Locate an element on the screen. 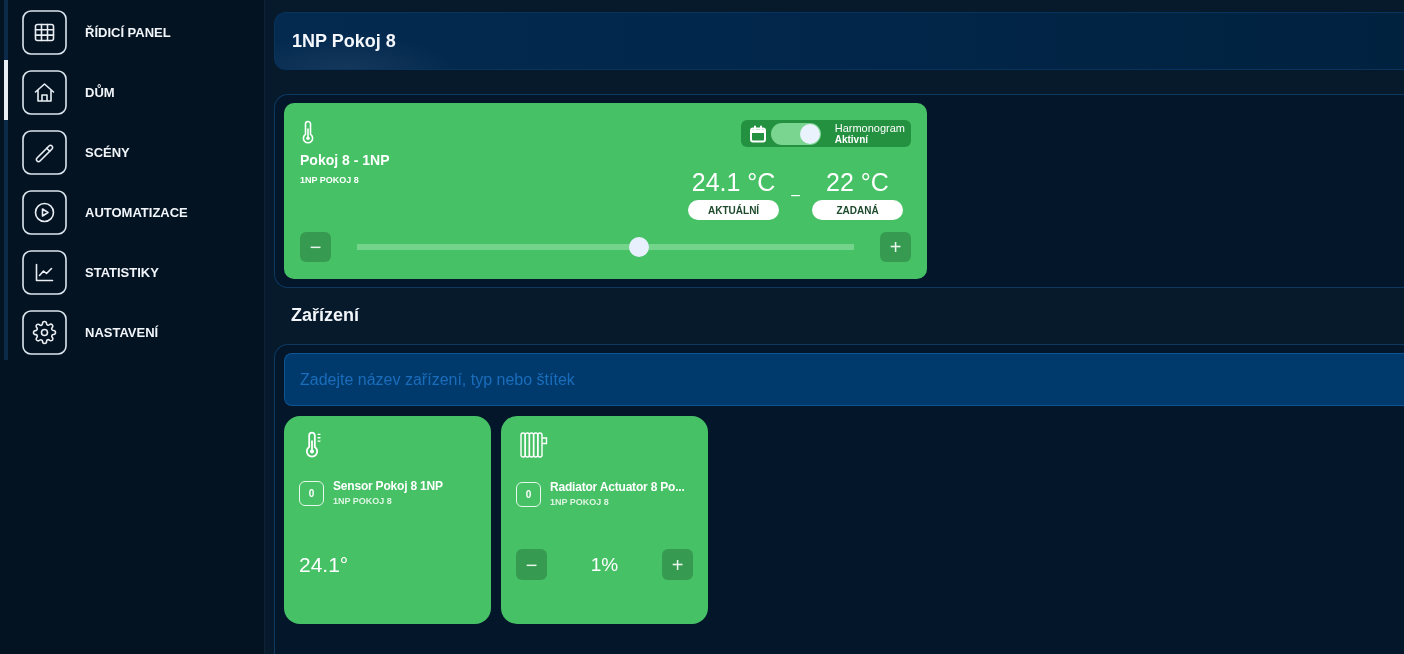 The height and width of the screenshot is (654, 1404). sidebar-item: AUTOMATIZACE is located at coordinates (104, 210).